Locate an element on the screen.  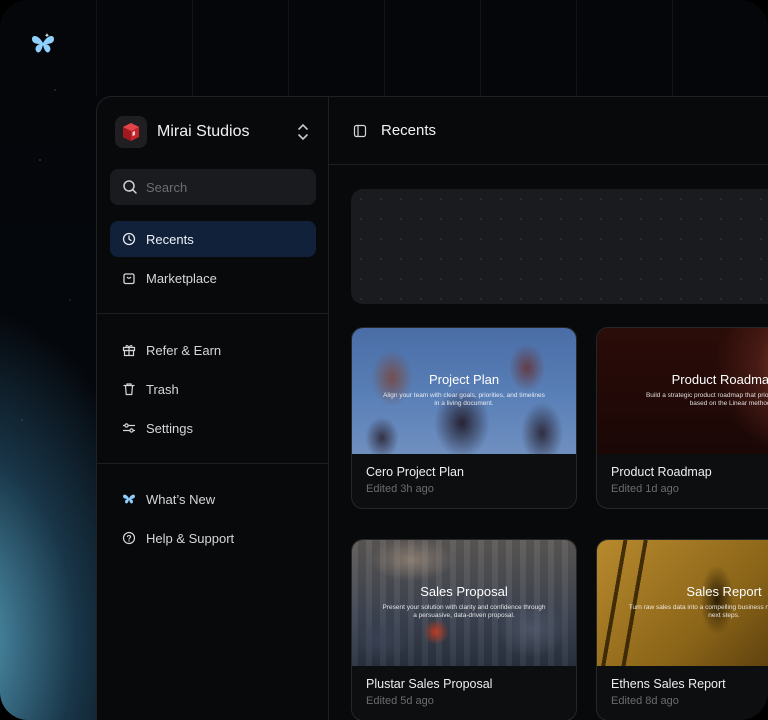
card-title: Cero Project Plan is located at coordinates (415, 472).